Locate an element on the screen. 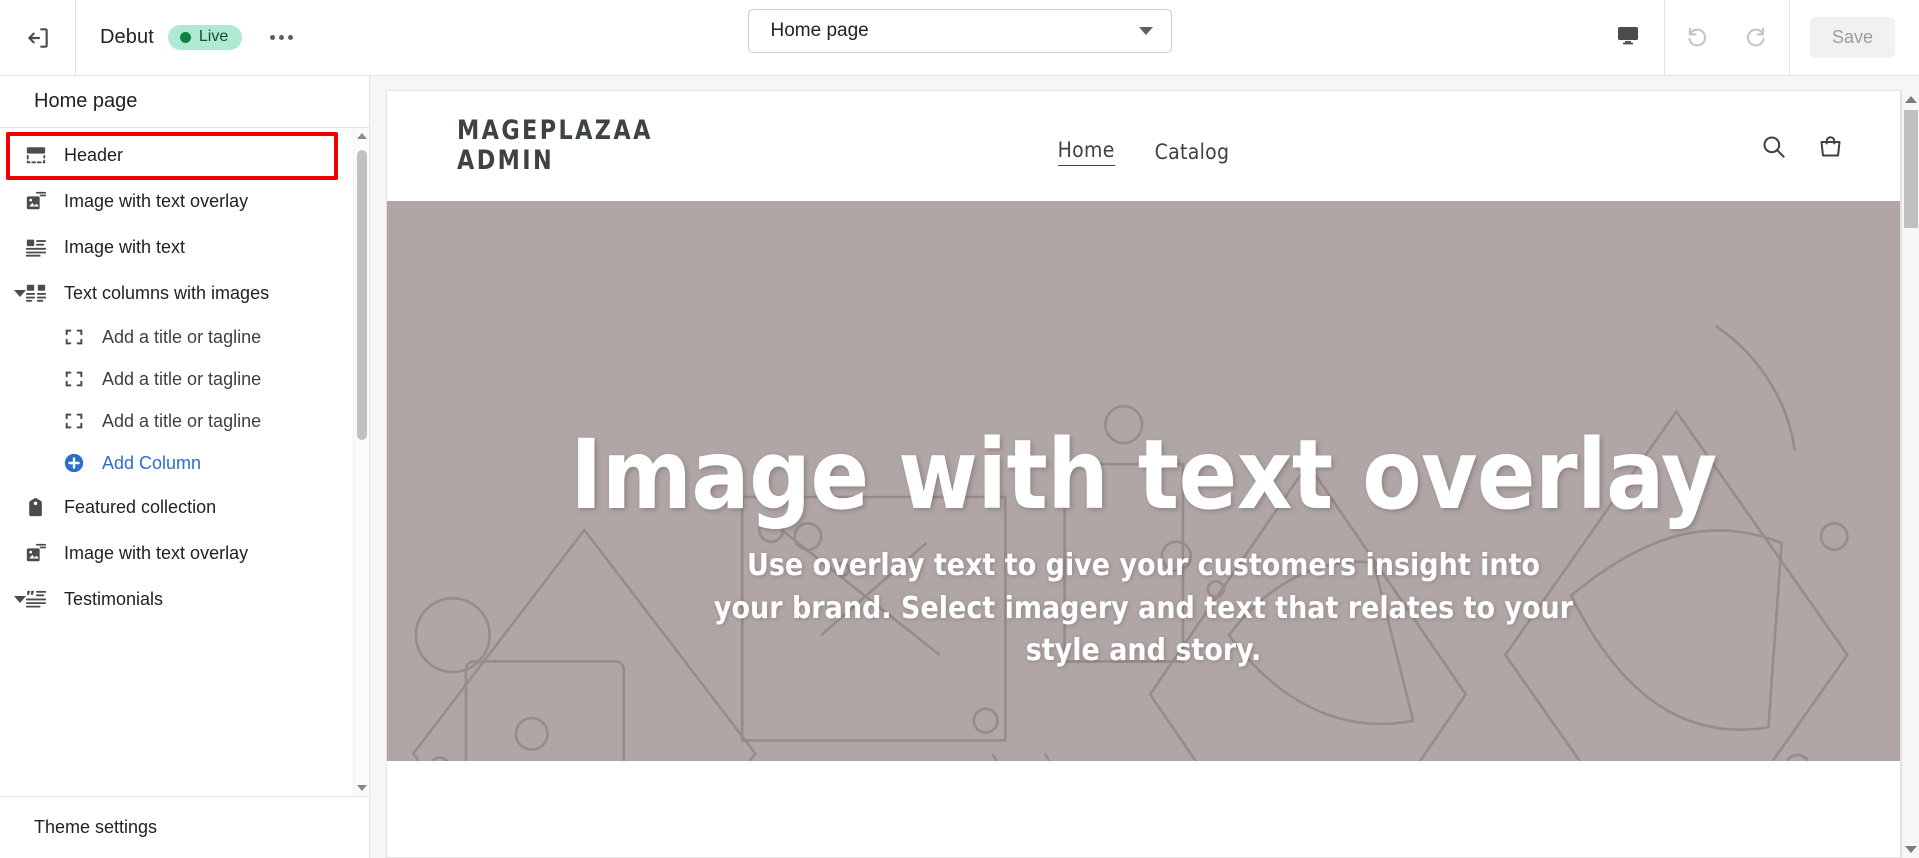  store-nav-link-home: Home is located at coordinates (1086, 152).